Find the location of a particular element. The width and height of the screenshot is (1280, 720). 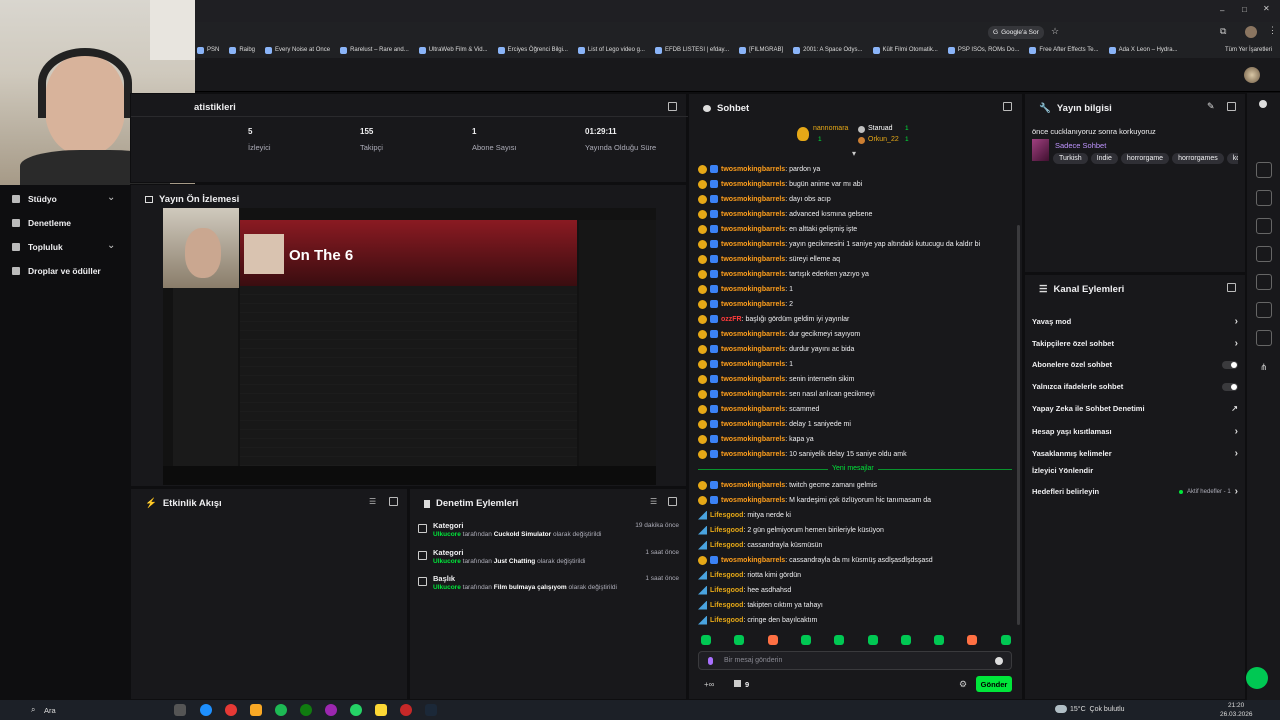

channel-action-row: Takipçilere özel sohbet › is located at coordinates (1135, 343).